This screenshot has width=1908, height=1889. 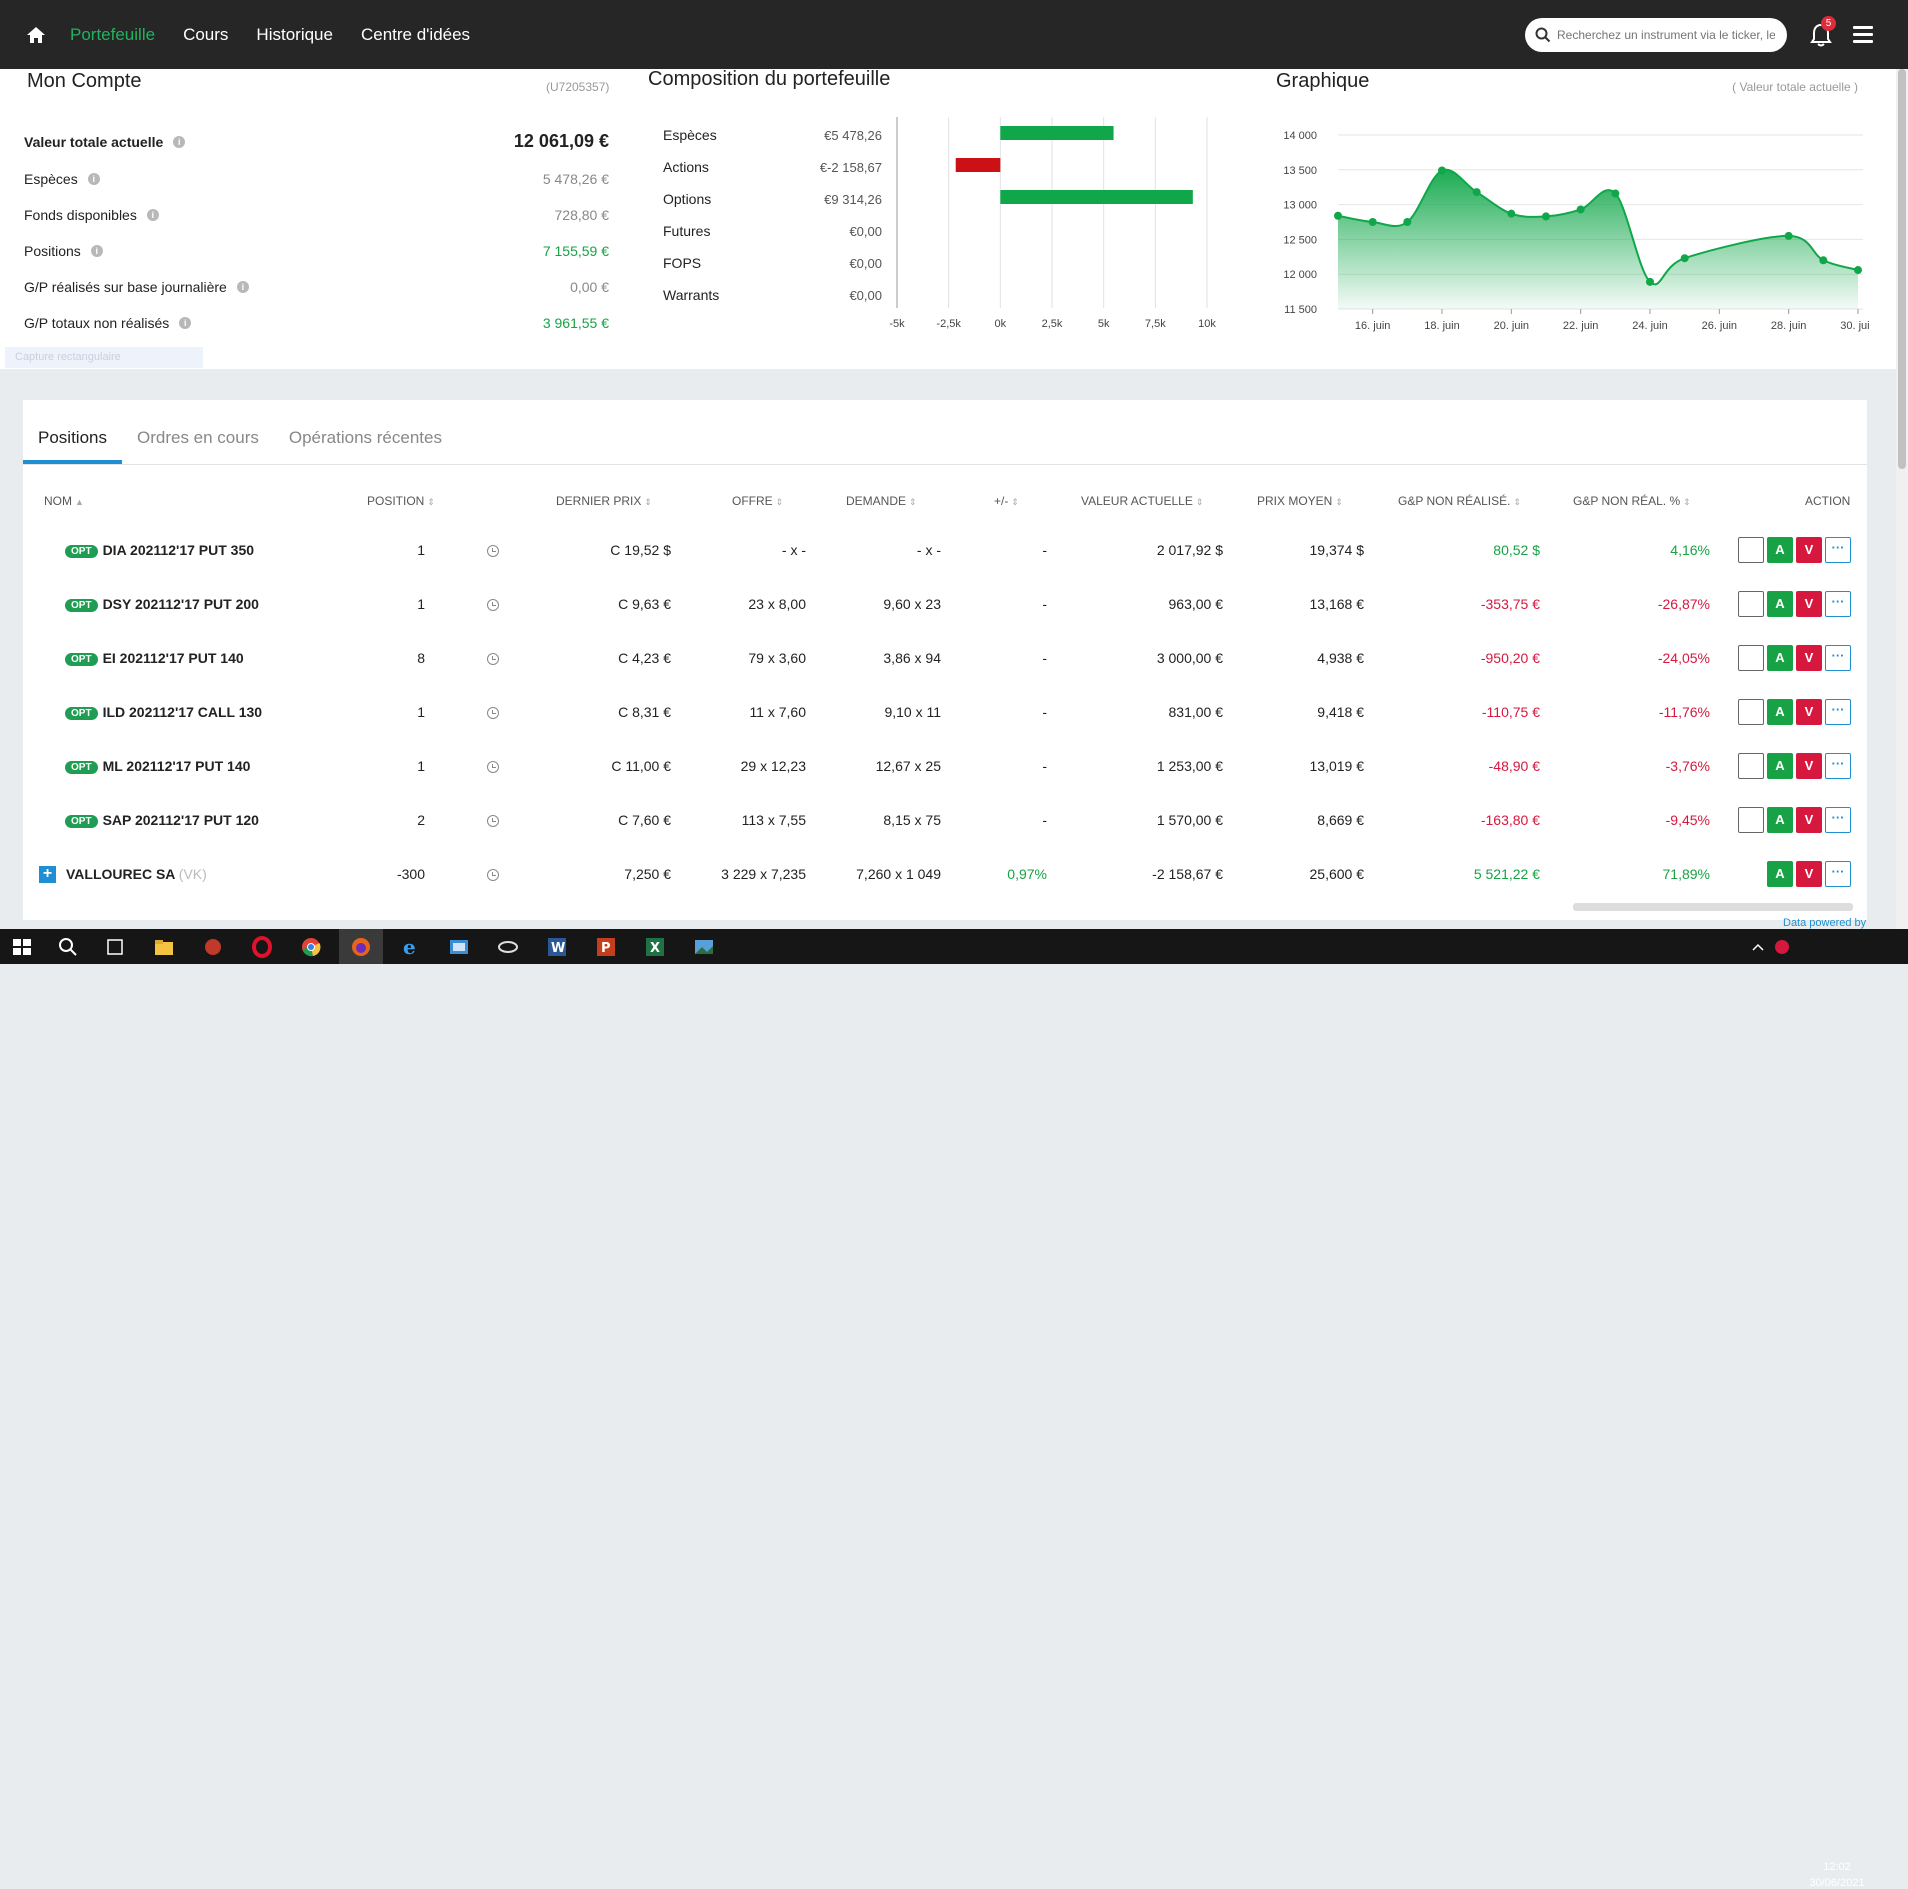 What do you see at coordinates (157, 766) in the screenshot?
I see `position-name: OPT ML 202112'17 PUT 140` at bounding box center [157, 766].